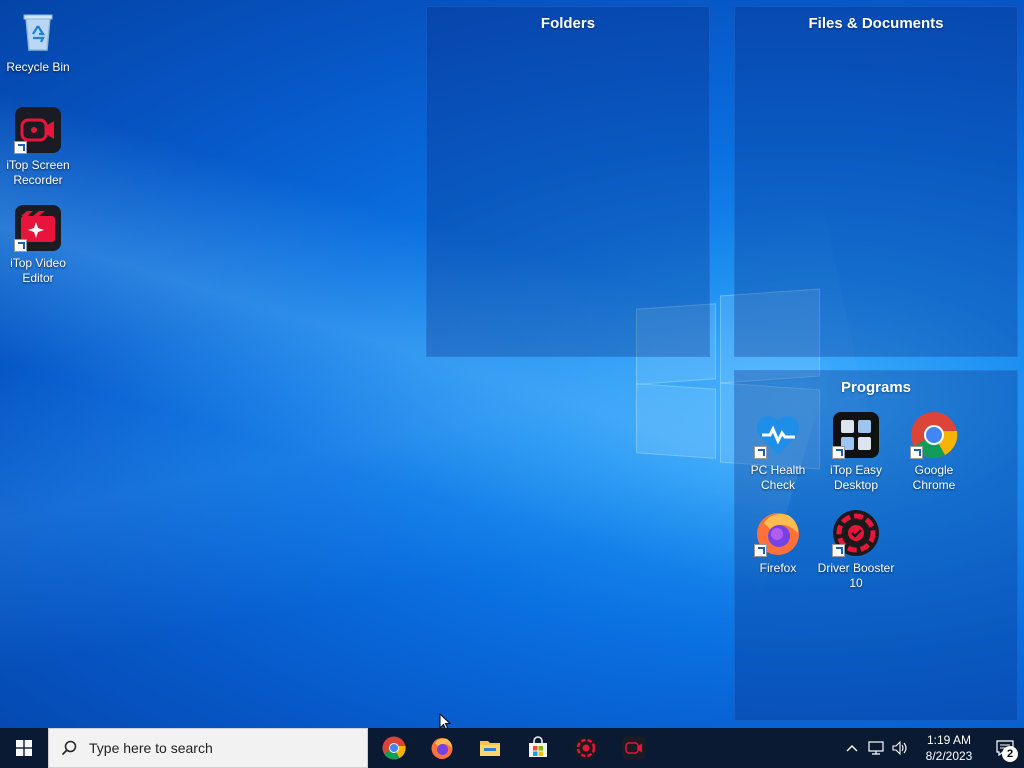  I want to click on clock-time: 1:19 AM, so click(949, 740).